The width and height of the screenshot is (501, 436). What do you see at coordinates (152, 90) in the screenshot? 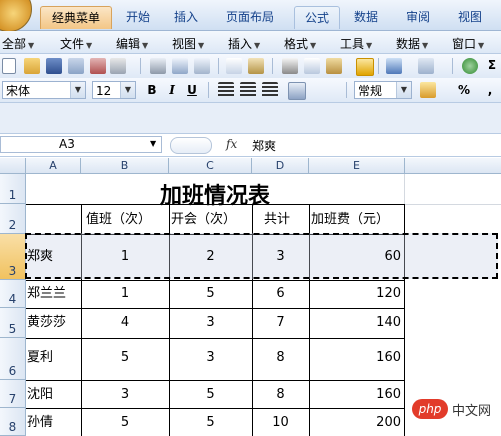
I see `bold-button: B` at bounding box center [152, 90].